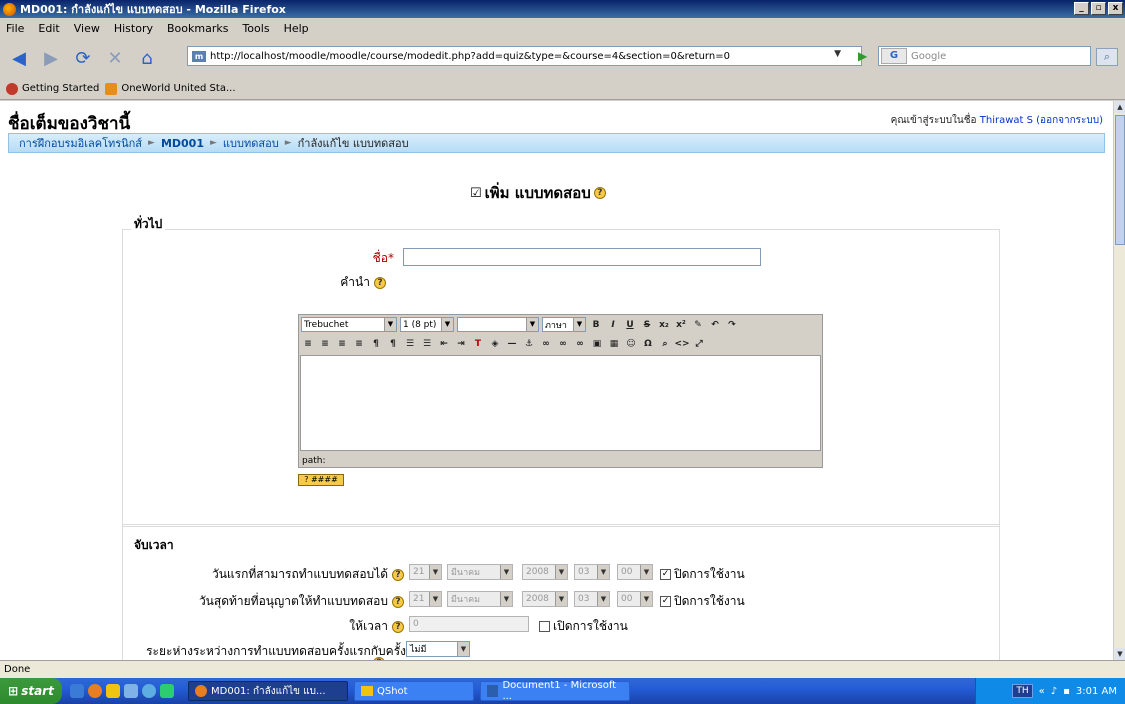  Describe the element at coordinates (1054, 691) in the screenshot. I see `volume-icon: ♪` at that location.